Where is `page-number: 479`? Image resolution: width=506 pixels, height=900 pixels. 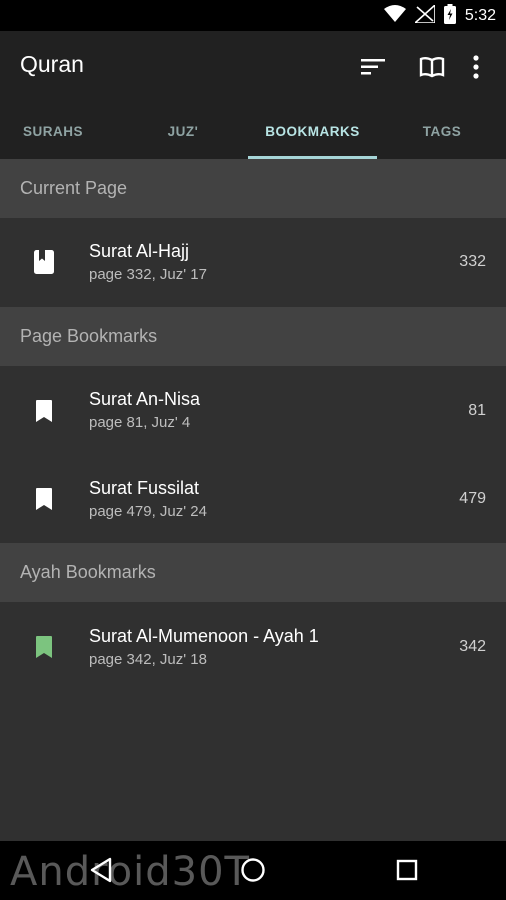 page-number: 479 is located at coordinates (472, 498).